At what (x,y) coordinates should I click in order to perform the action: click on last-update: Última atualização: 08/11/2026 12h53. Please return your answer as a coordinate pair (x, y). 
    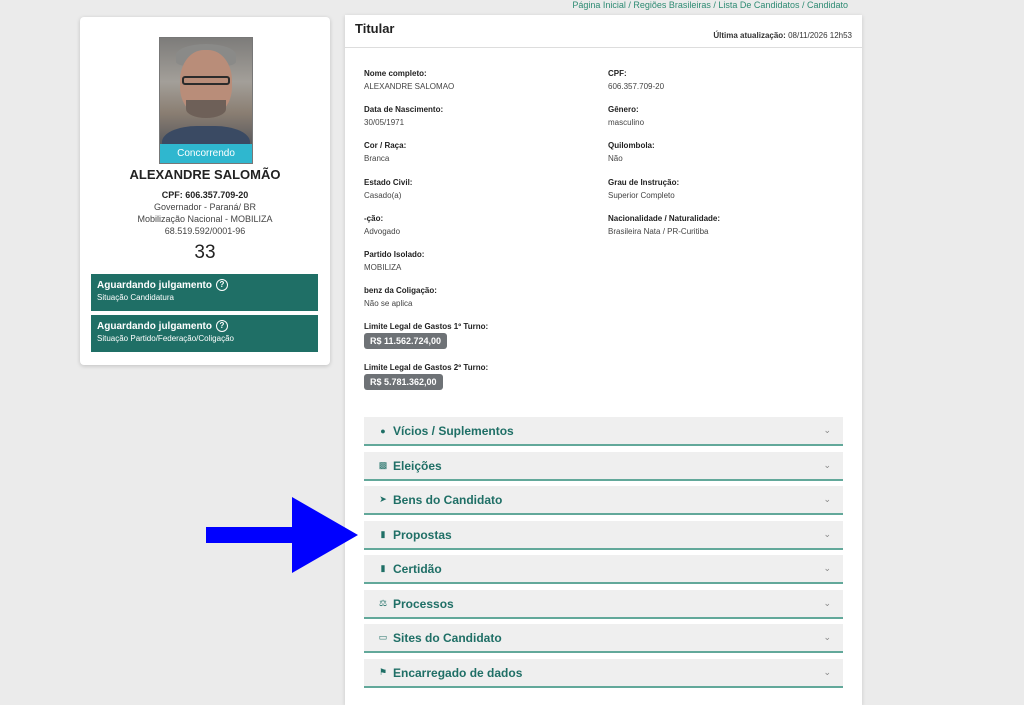
    Looking at the image, I should click on (782, 35).